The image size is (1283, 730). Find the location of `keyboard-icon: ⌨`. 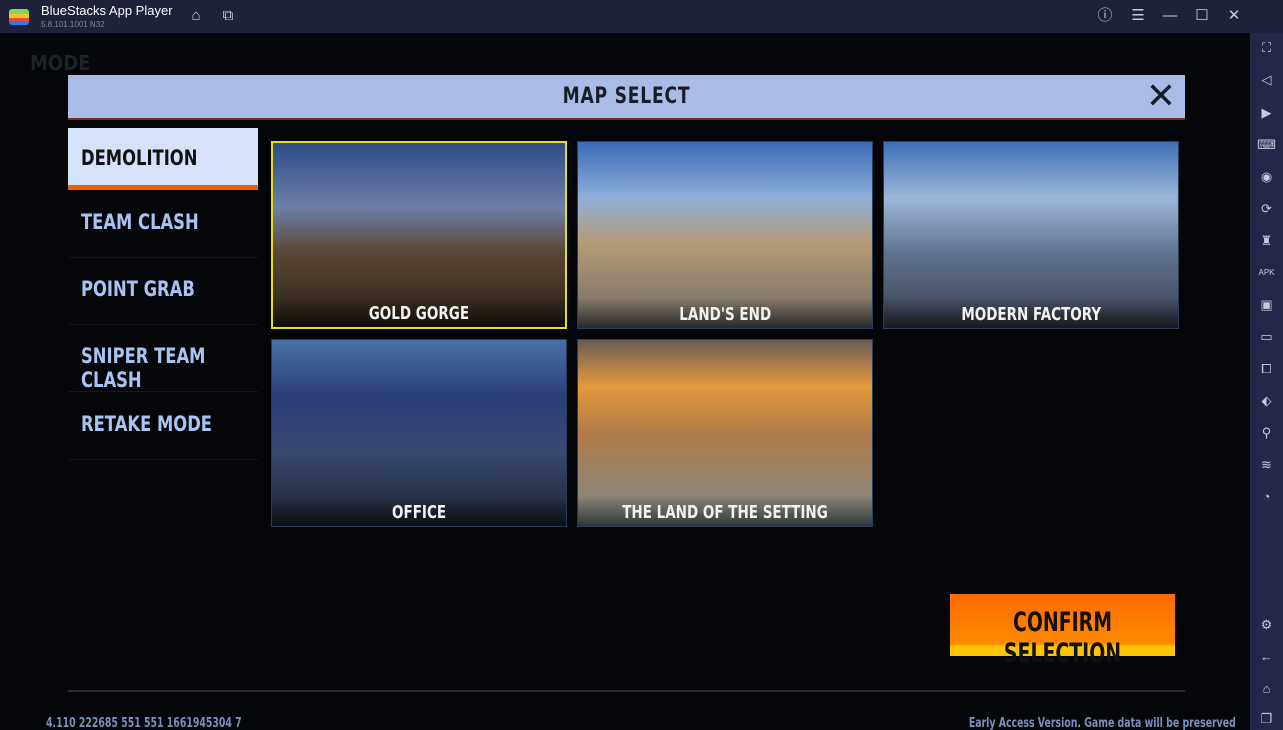

keyboard-icon: ⌨ is located at coordinates (1266, 144).